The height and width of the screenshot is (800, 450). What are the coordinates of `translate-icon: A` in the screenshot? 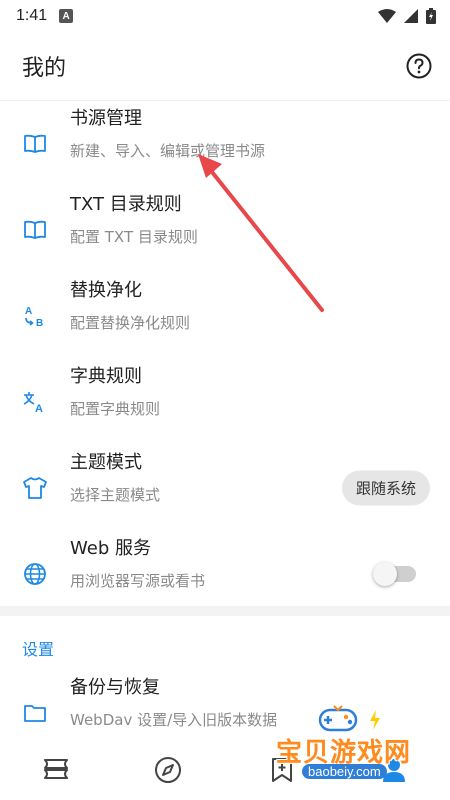 It's located at (35, 402).